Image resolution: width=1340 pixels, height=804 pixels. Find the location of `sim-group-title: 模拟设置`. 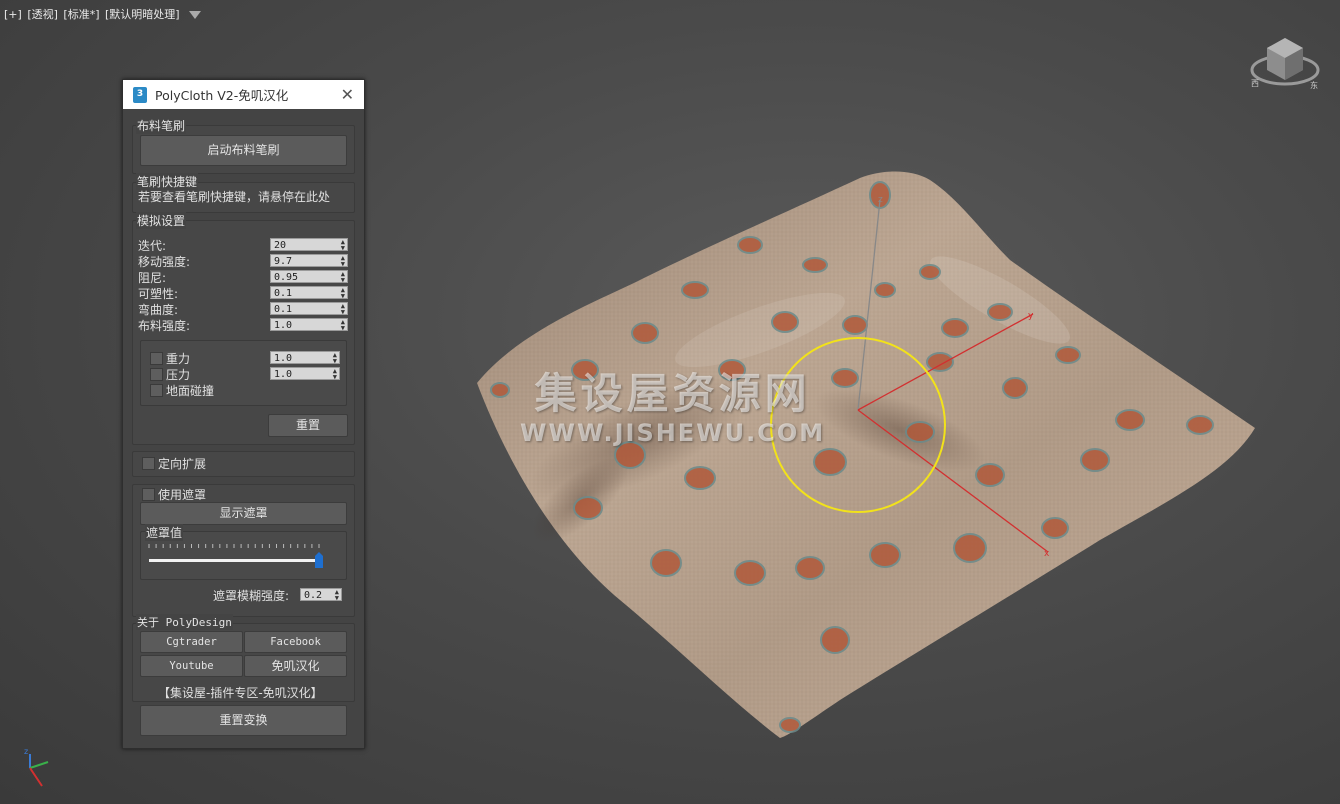

sim-group-title: 模拟设置 is located at coordinates (161, 220).